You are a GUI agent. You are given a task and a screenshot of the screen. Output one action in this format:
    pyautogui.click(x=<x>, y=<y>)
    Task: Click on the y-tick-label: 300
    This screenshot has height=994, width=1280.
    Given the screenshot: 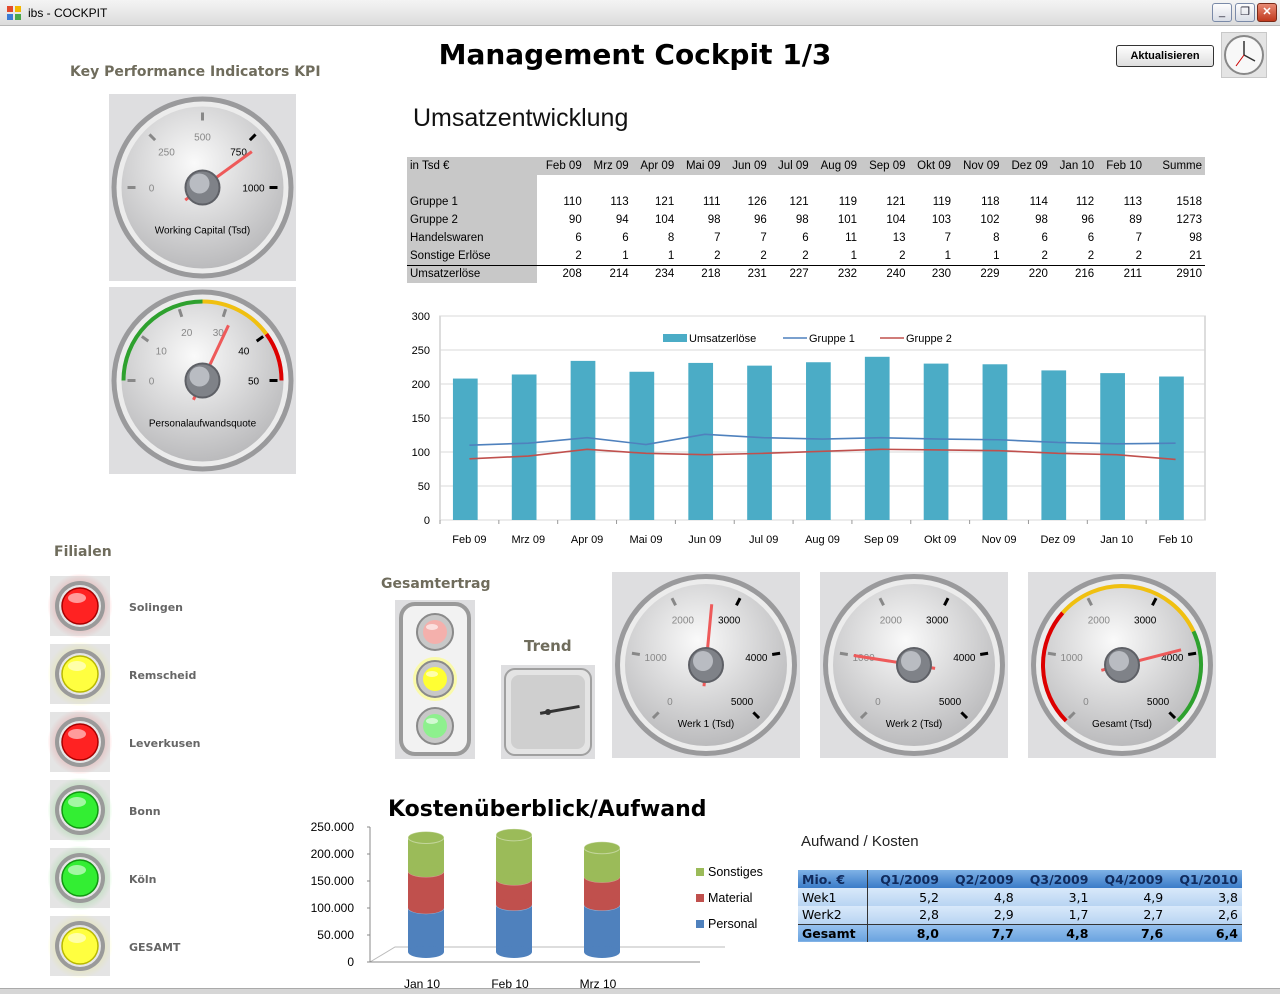 What is the action you would take?
    pyautogui.click(x=421, y=317)
    